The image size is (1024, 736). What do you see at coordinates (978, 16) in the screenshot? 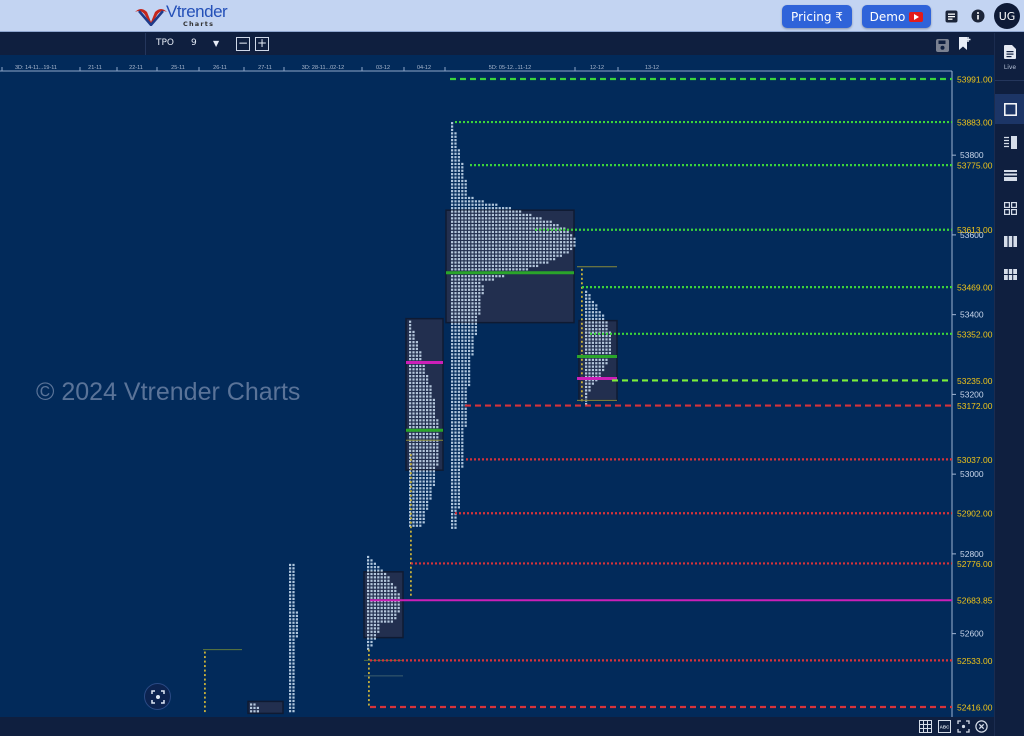
I see `info-icon` at bounding box center [978, 16].